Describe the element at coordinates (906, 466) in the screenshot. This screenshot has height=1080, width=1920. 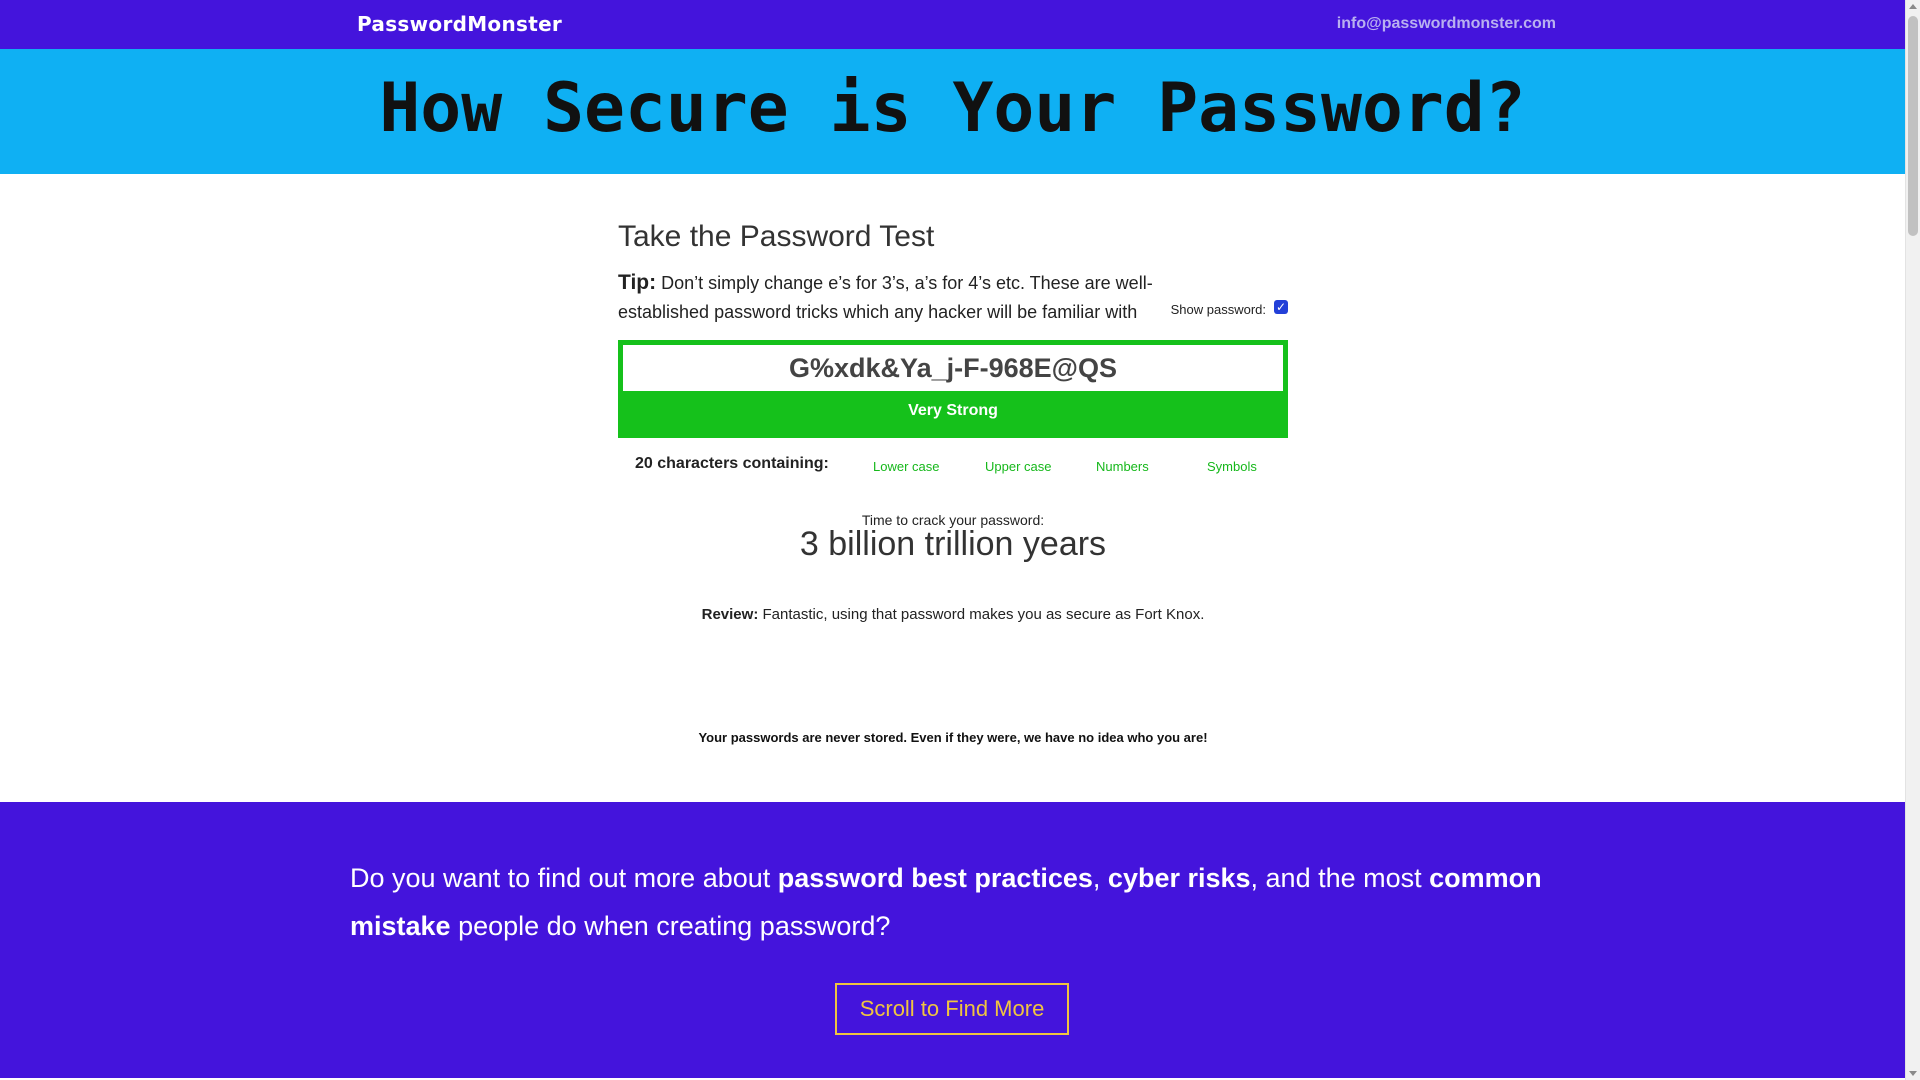
I see `char-type-lowercase: Lower case` at that location.